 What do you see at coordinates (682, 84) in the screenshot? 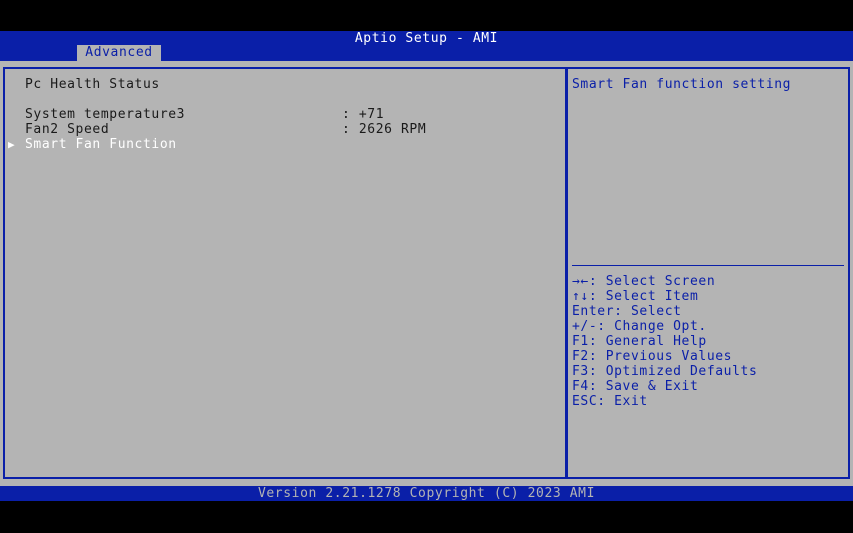
I see `help-text: Smart Fan function setting` at bounding box center [682, 84].